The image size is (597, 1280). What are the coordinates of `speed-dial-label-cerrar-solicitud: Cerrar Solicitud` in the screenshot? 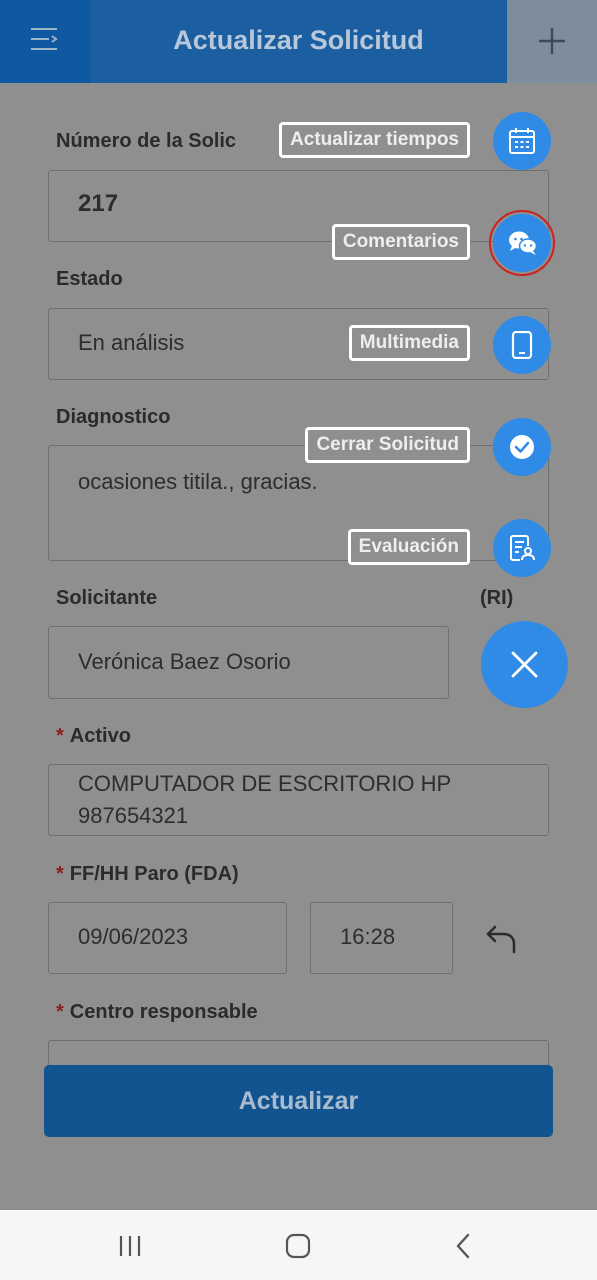 It's located at (387, 445).